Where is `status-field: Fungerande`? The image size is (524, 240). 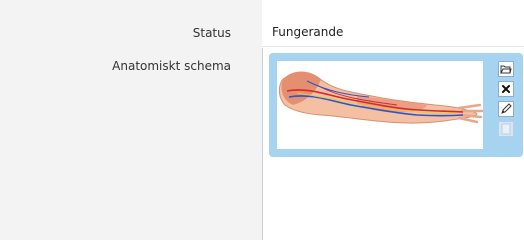
status-field: Fungerande is located at coordinates (393, 31).